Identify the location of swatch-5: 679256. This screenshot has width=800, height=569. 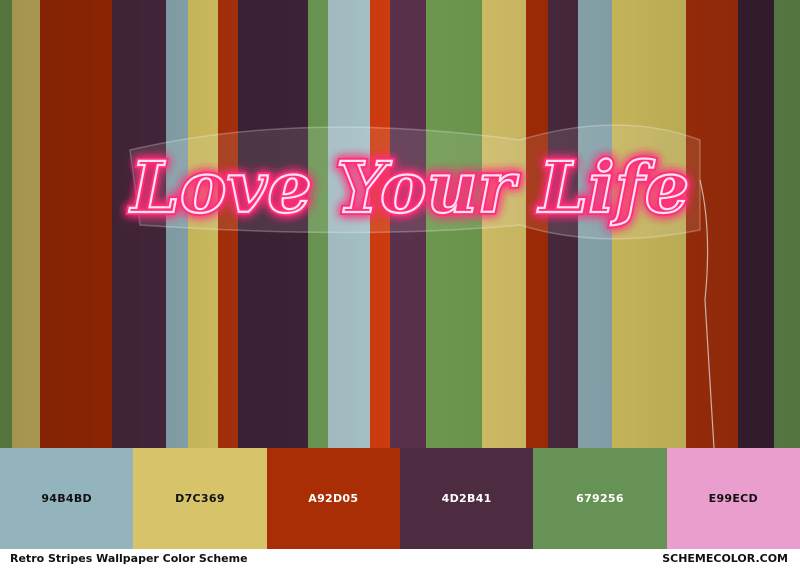
(600, 498).